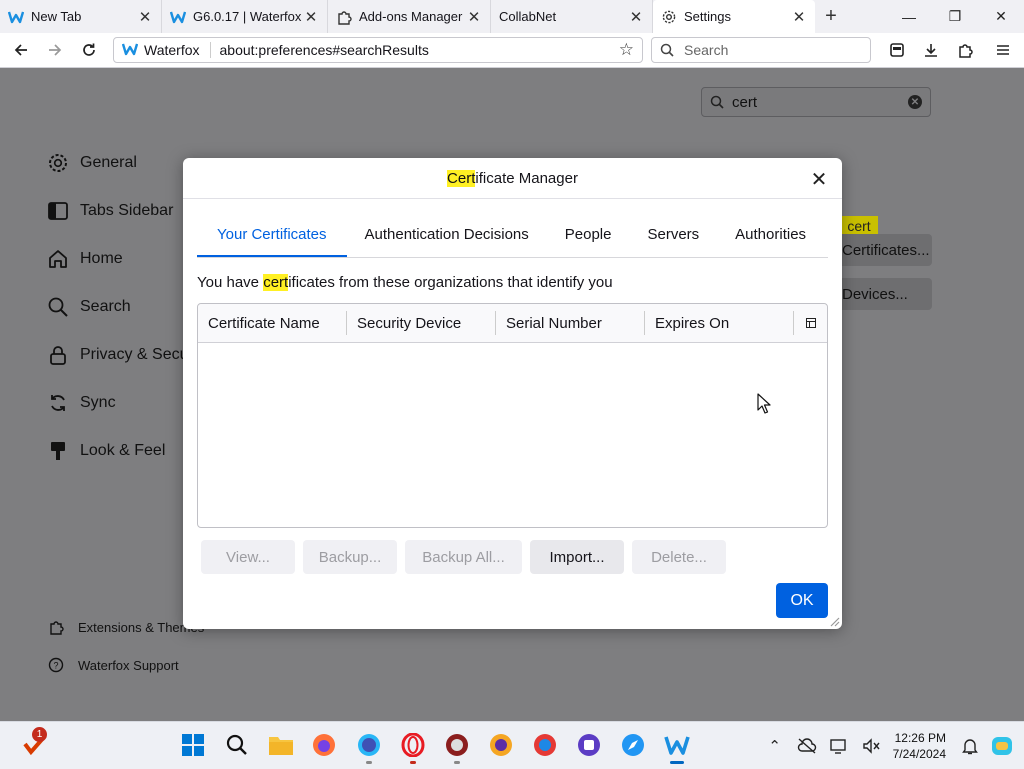  I want to click on cloud-offline-icon, so click(807, 746).